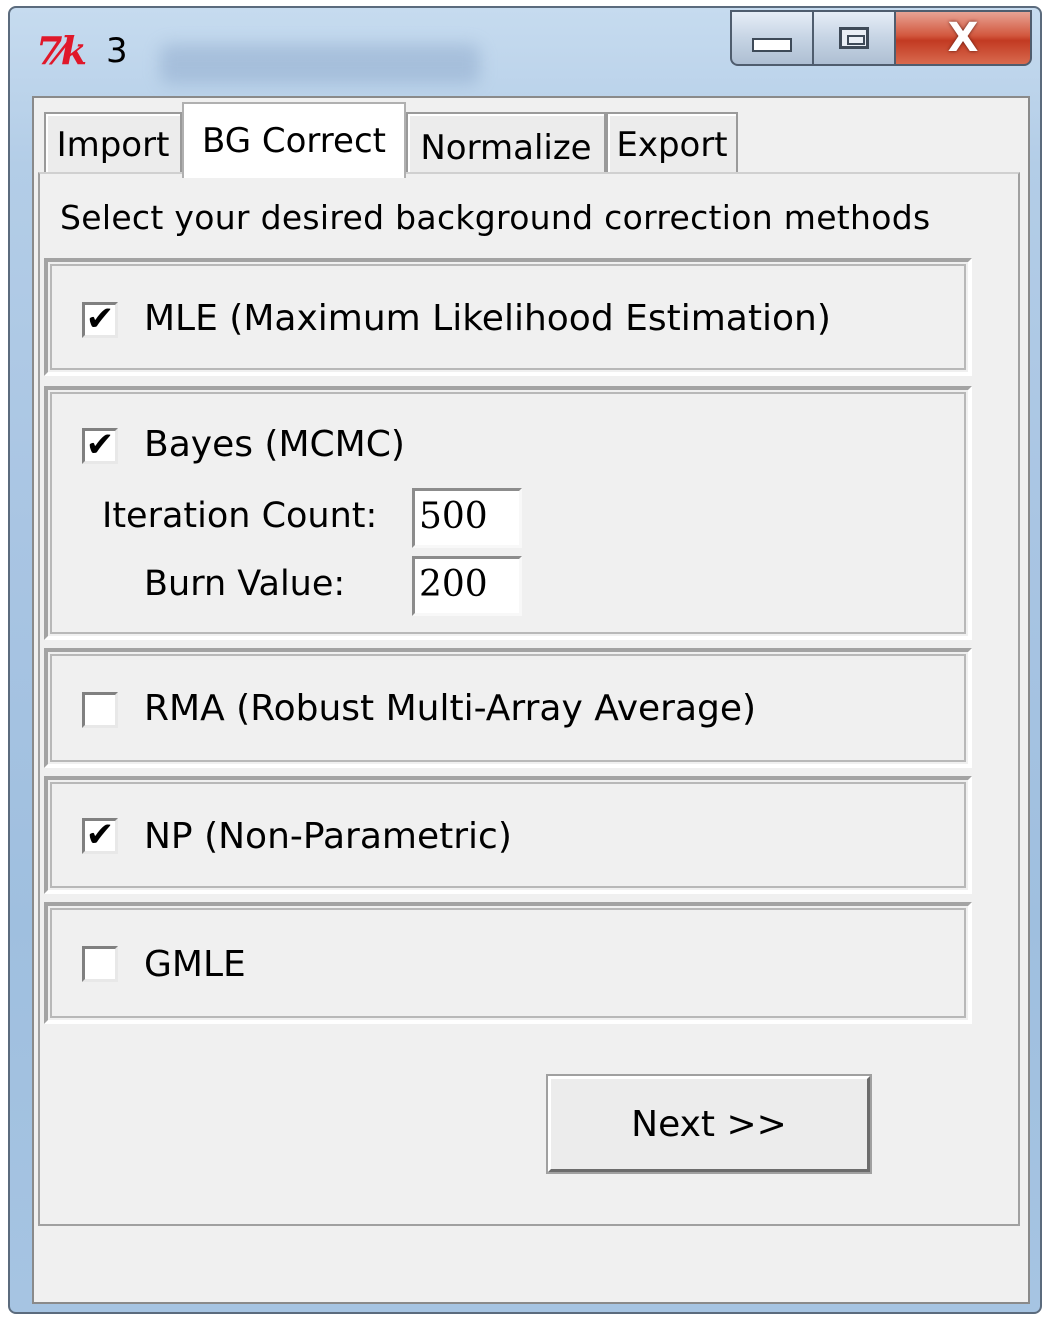 The height and width of the screenshot is (1319, 1046). I want to click on tab-bar: Import BG Correct Normalize Export, so click(532, 140).